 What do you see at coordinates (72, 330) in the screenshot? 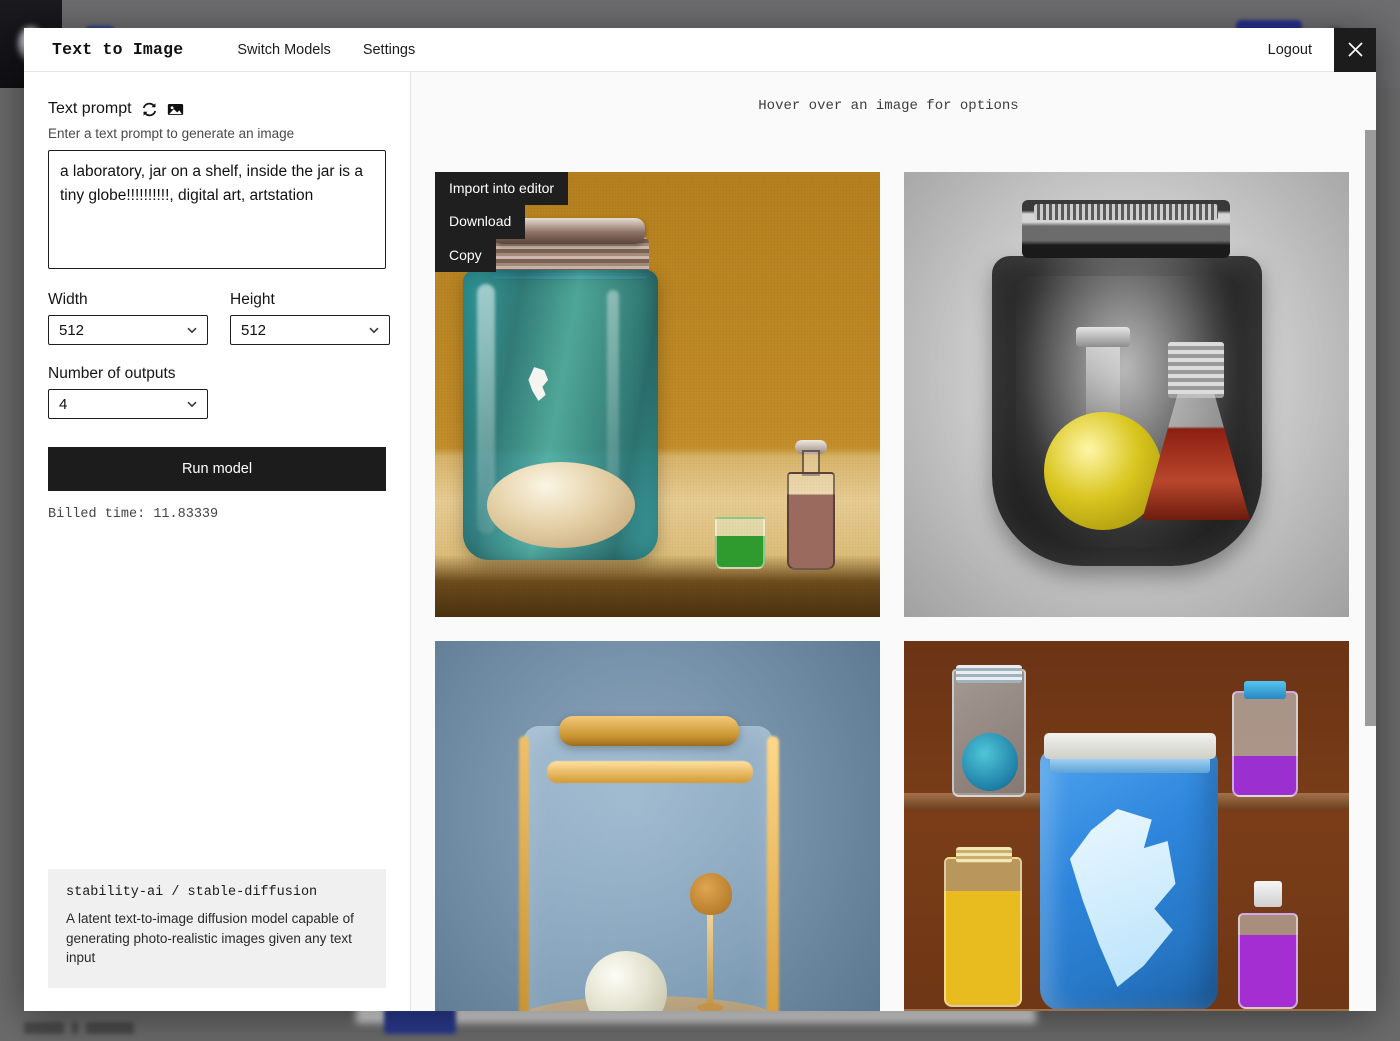
I see `width-value: 512` at bounding box center [72, 330].